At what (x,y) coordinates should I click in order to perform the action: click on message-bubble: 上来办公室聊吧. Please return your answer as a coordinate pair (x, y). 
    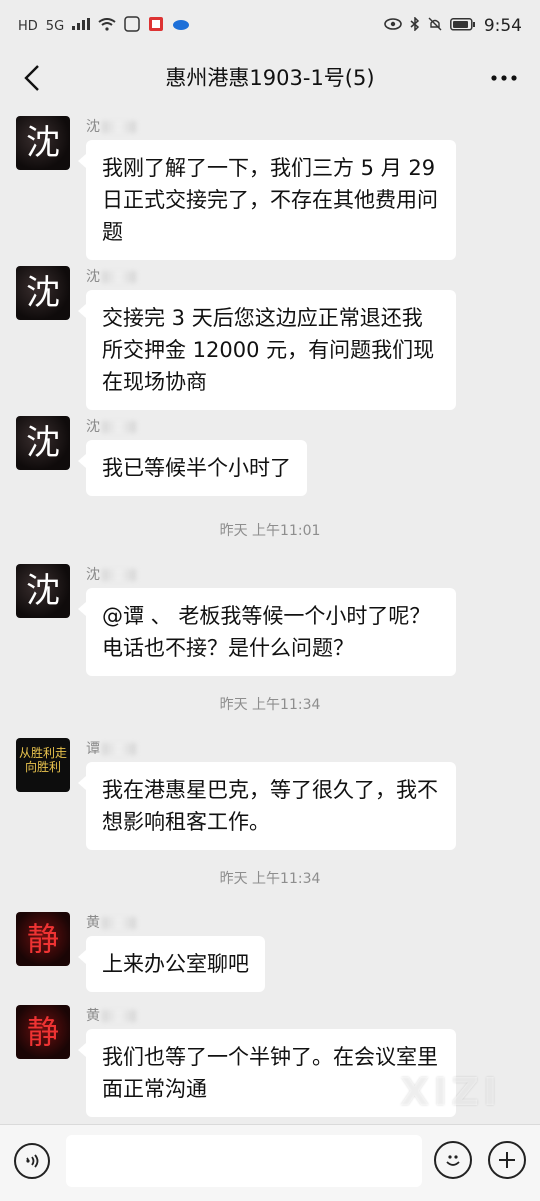
    Looking at the image, I should click on (171, 964).